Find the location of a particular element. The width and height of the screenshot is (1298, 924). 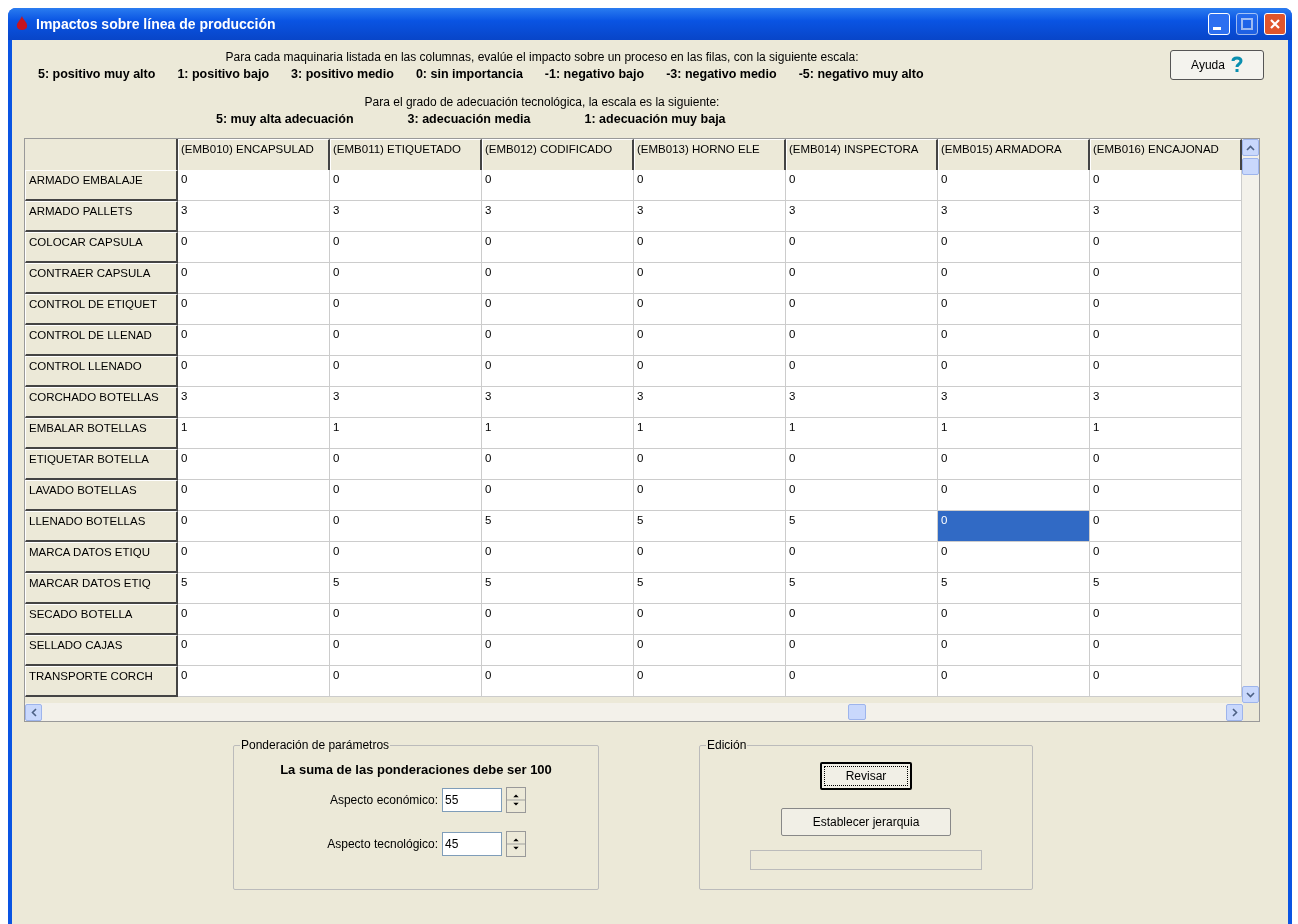

row-header: SECADO BOTELLA is located at coordinates (101, 619).